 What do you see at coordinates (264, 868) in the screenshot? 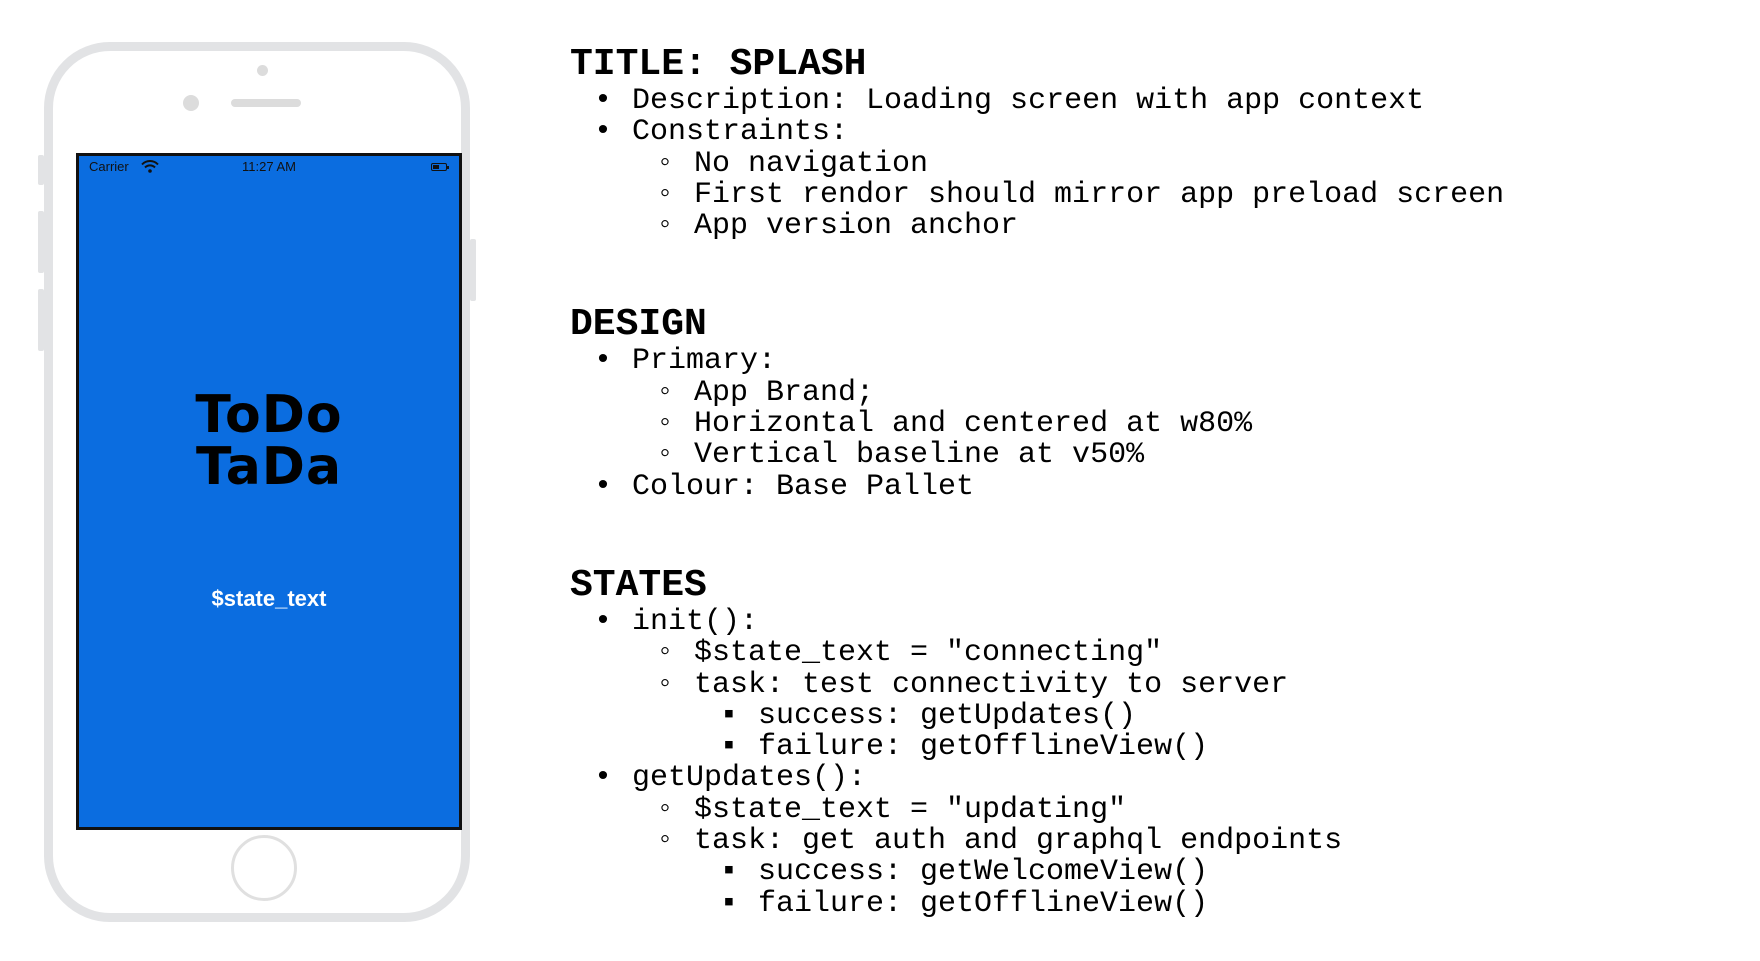
I see `home-button` at bounding box center [264, 868].